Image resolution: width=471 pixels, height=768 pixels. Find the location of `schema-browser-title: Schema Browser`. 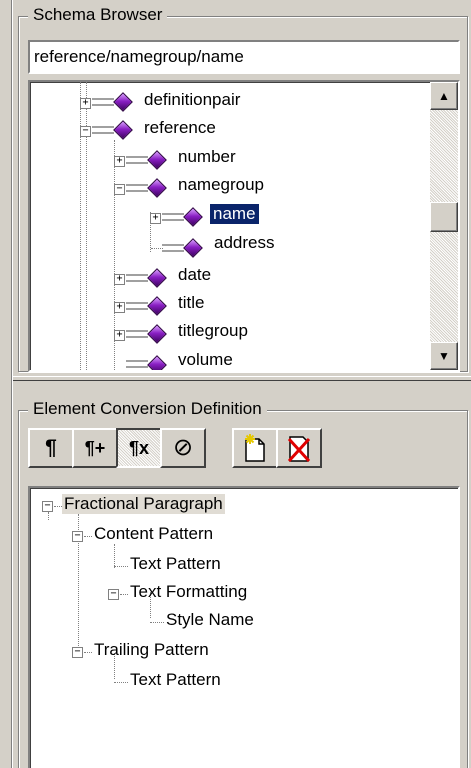

schema-browser-title: Schema Browser is located at coordinates (98, 15).